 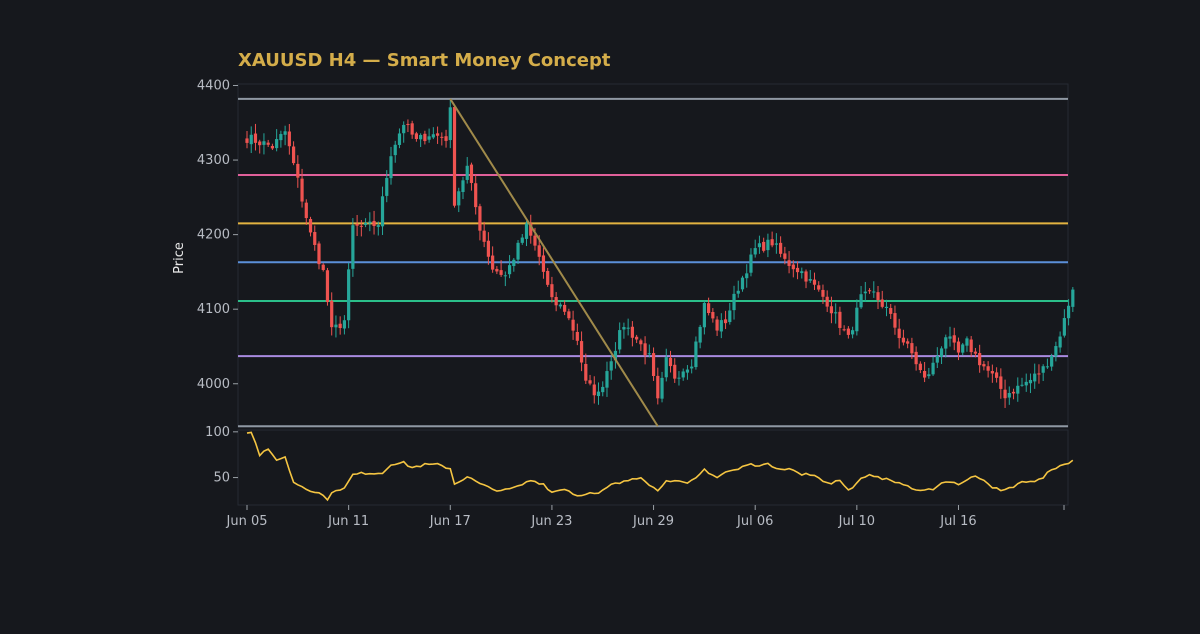 What do you see at coordinates (957, 521) in the screenshot?
I see `x-tick-label: Jul 16` at bounding box center [957, 521].